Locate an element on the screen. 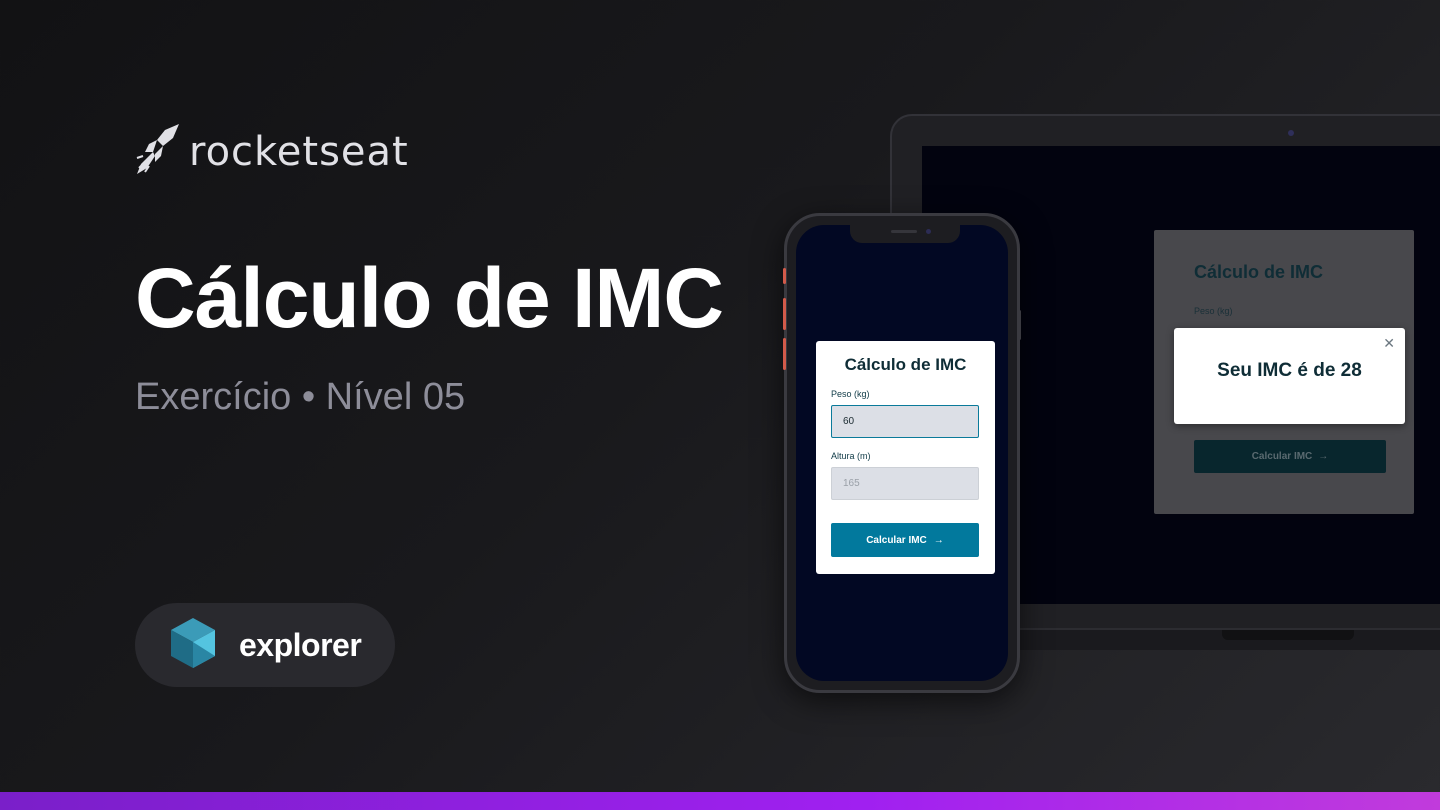  brand-logo: rocketseat is located at coordinates (272, 151).